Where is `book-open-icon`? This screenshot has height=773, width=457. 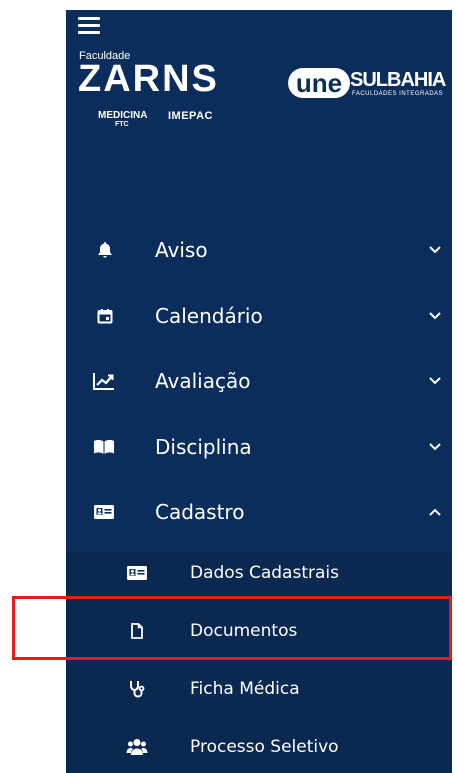
book-open-icon is located at coordinates (104, 447).